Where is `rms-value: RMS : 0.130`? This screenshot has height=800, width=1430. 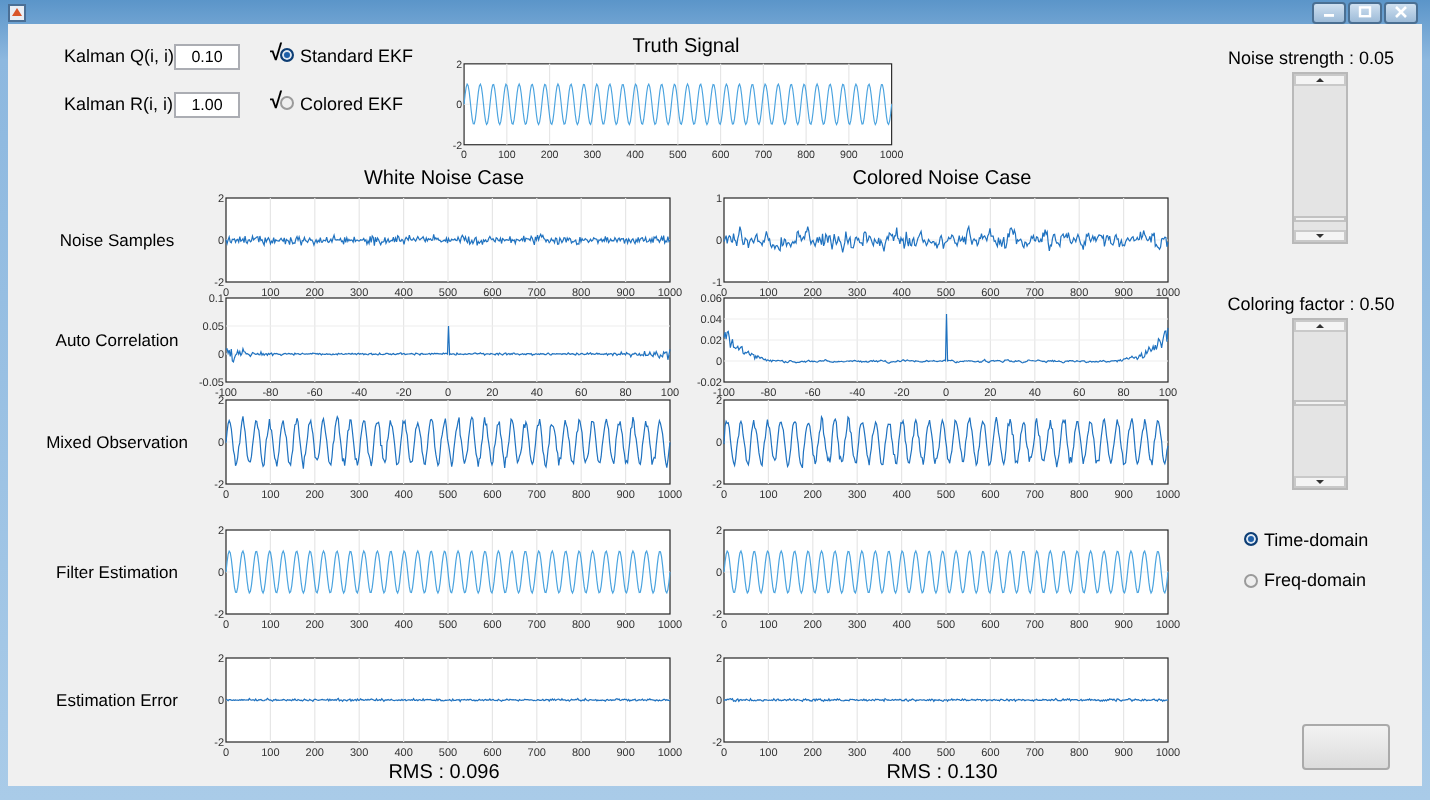 rms-value: RMS : 0.130 is located at coordinates (942, 773).